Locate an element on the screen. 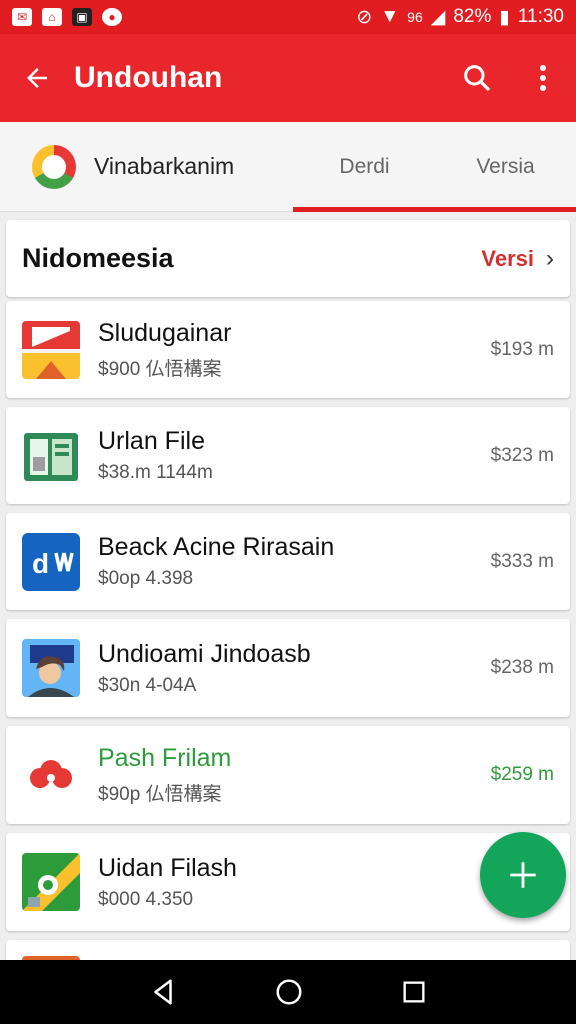 This screenshot has width=576, height=1024. notification-icon: ⌂ is located at coordinates (52, 17).